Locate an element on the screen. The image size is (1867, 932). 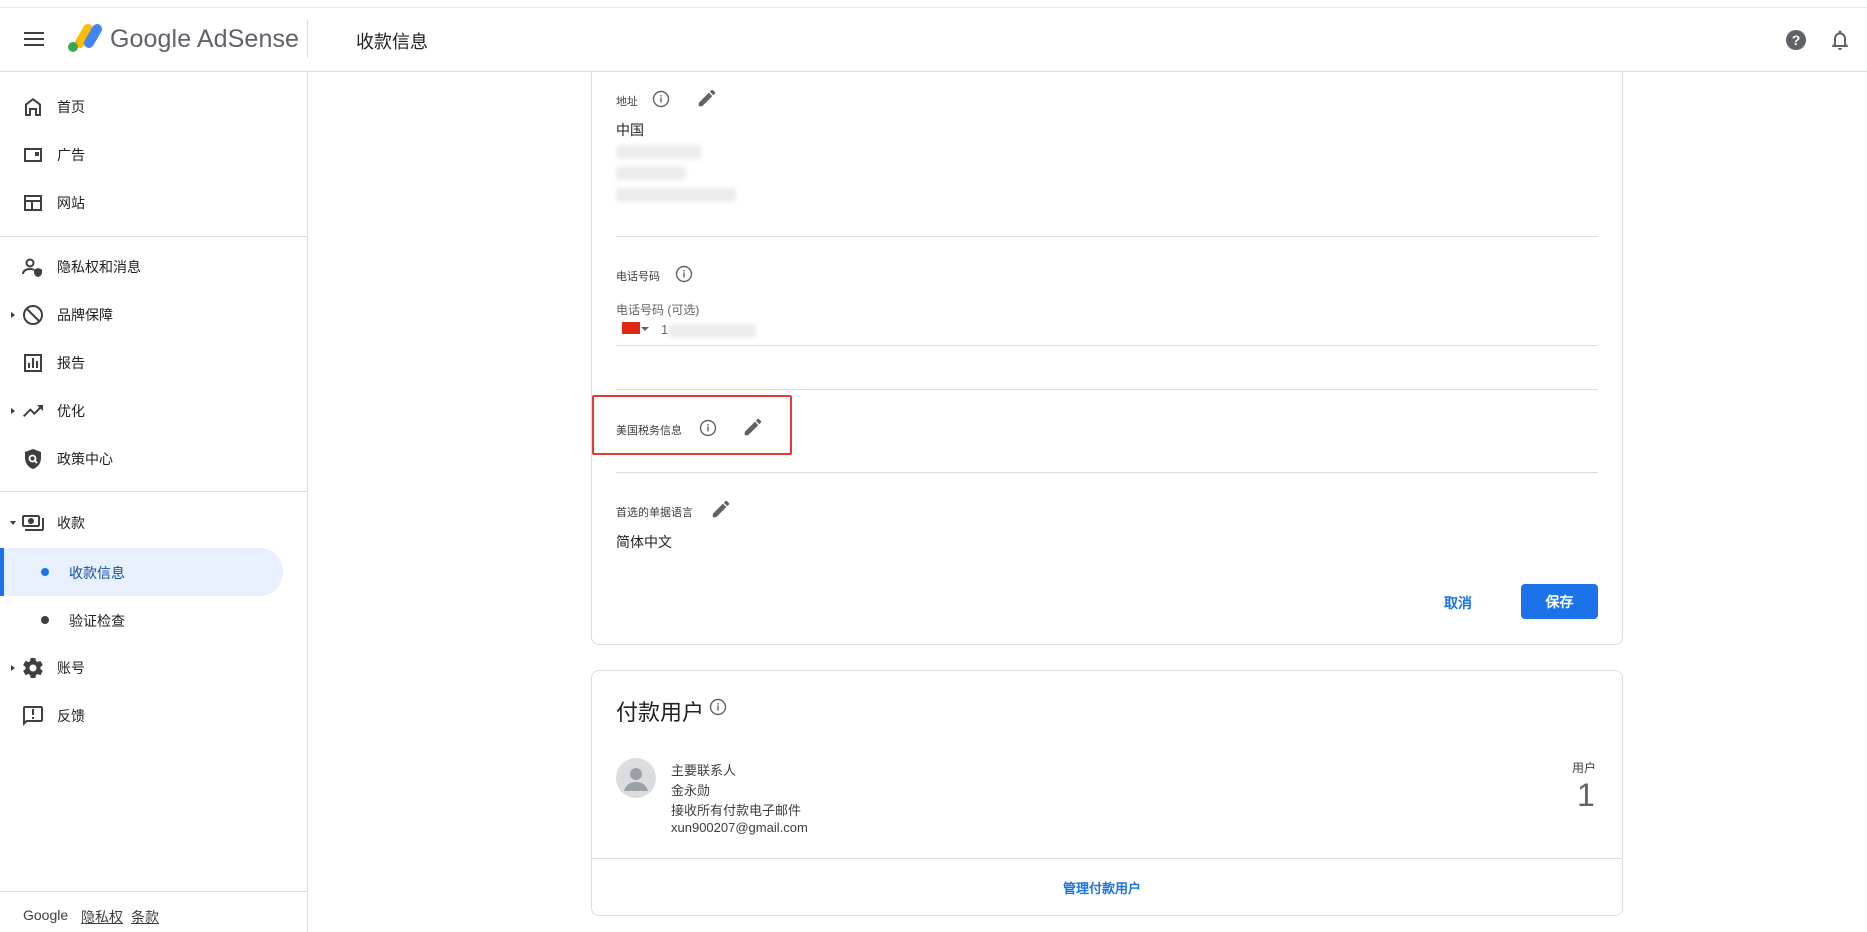
sidebar-subitem-verification: 验证检查 is located at coordinates (141, 620).